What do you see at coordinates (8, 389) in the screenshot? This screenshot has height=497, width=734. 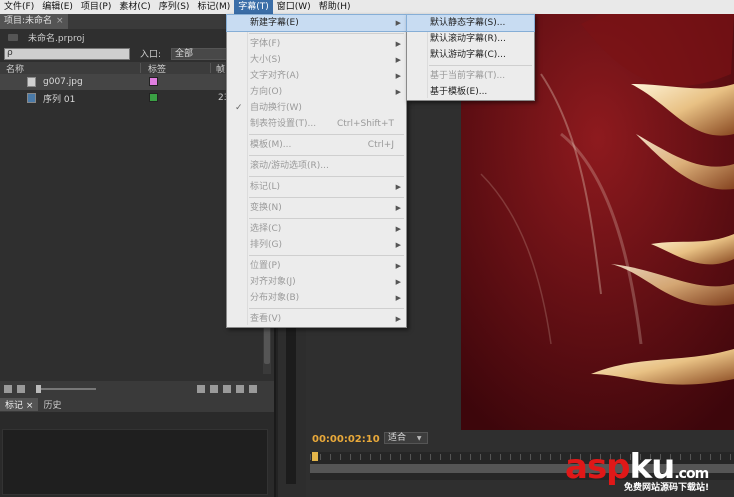 I see `list-view-icon` at bounding box center [8, 389].